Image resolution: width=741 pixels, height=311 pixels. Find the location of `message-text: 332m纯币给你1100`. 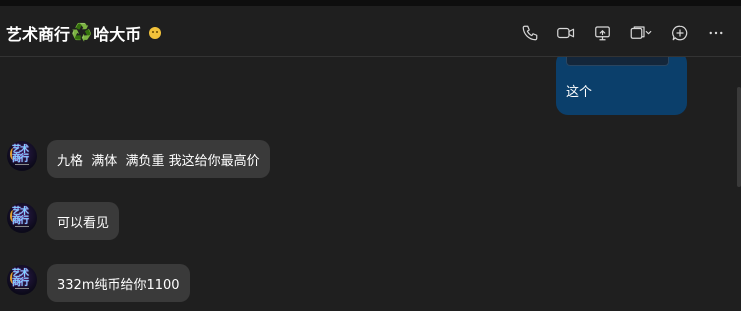

message-text: 332m纯币给你1100 is located at coordinates (118, 285).